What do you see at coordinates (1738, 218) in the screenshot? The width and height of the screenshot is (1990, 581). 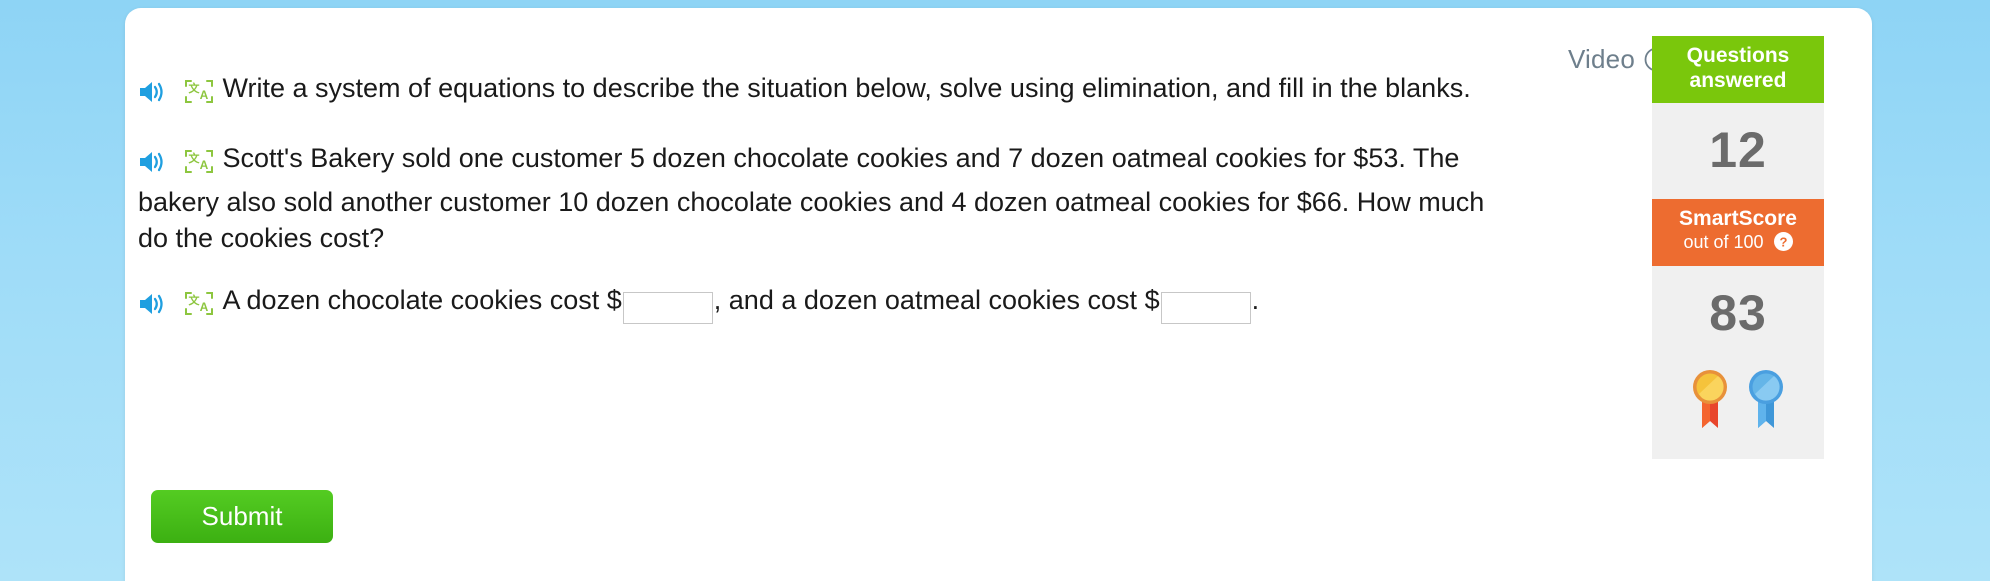 I see `smartscore-title: SmartScore` at bounding box center [1738, 218].